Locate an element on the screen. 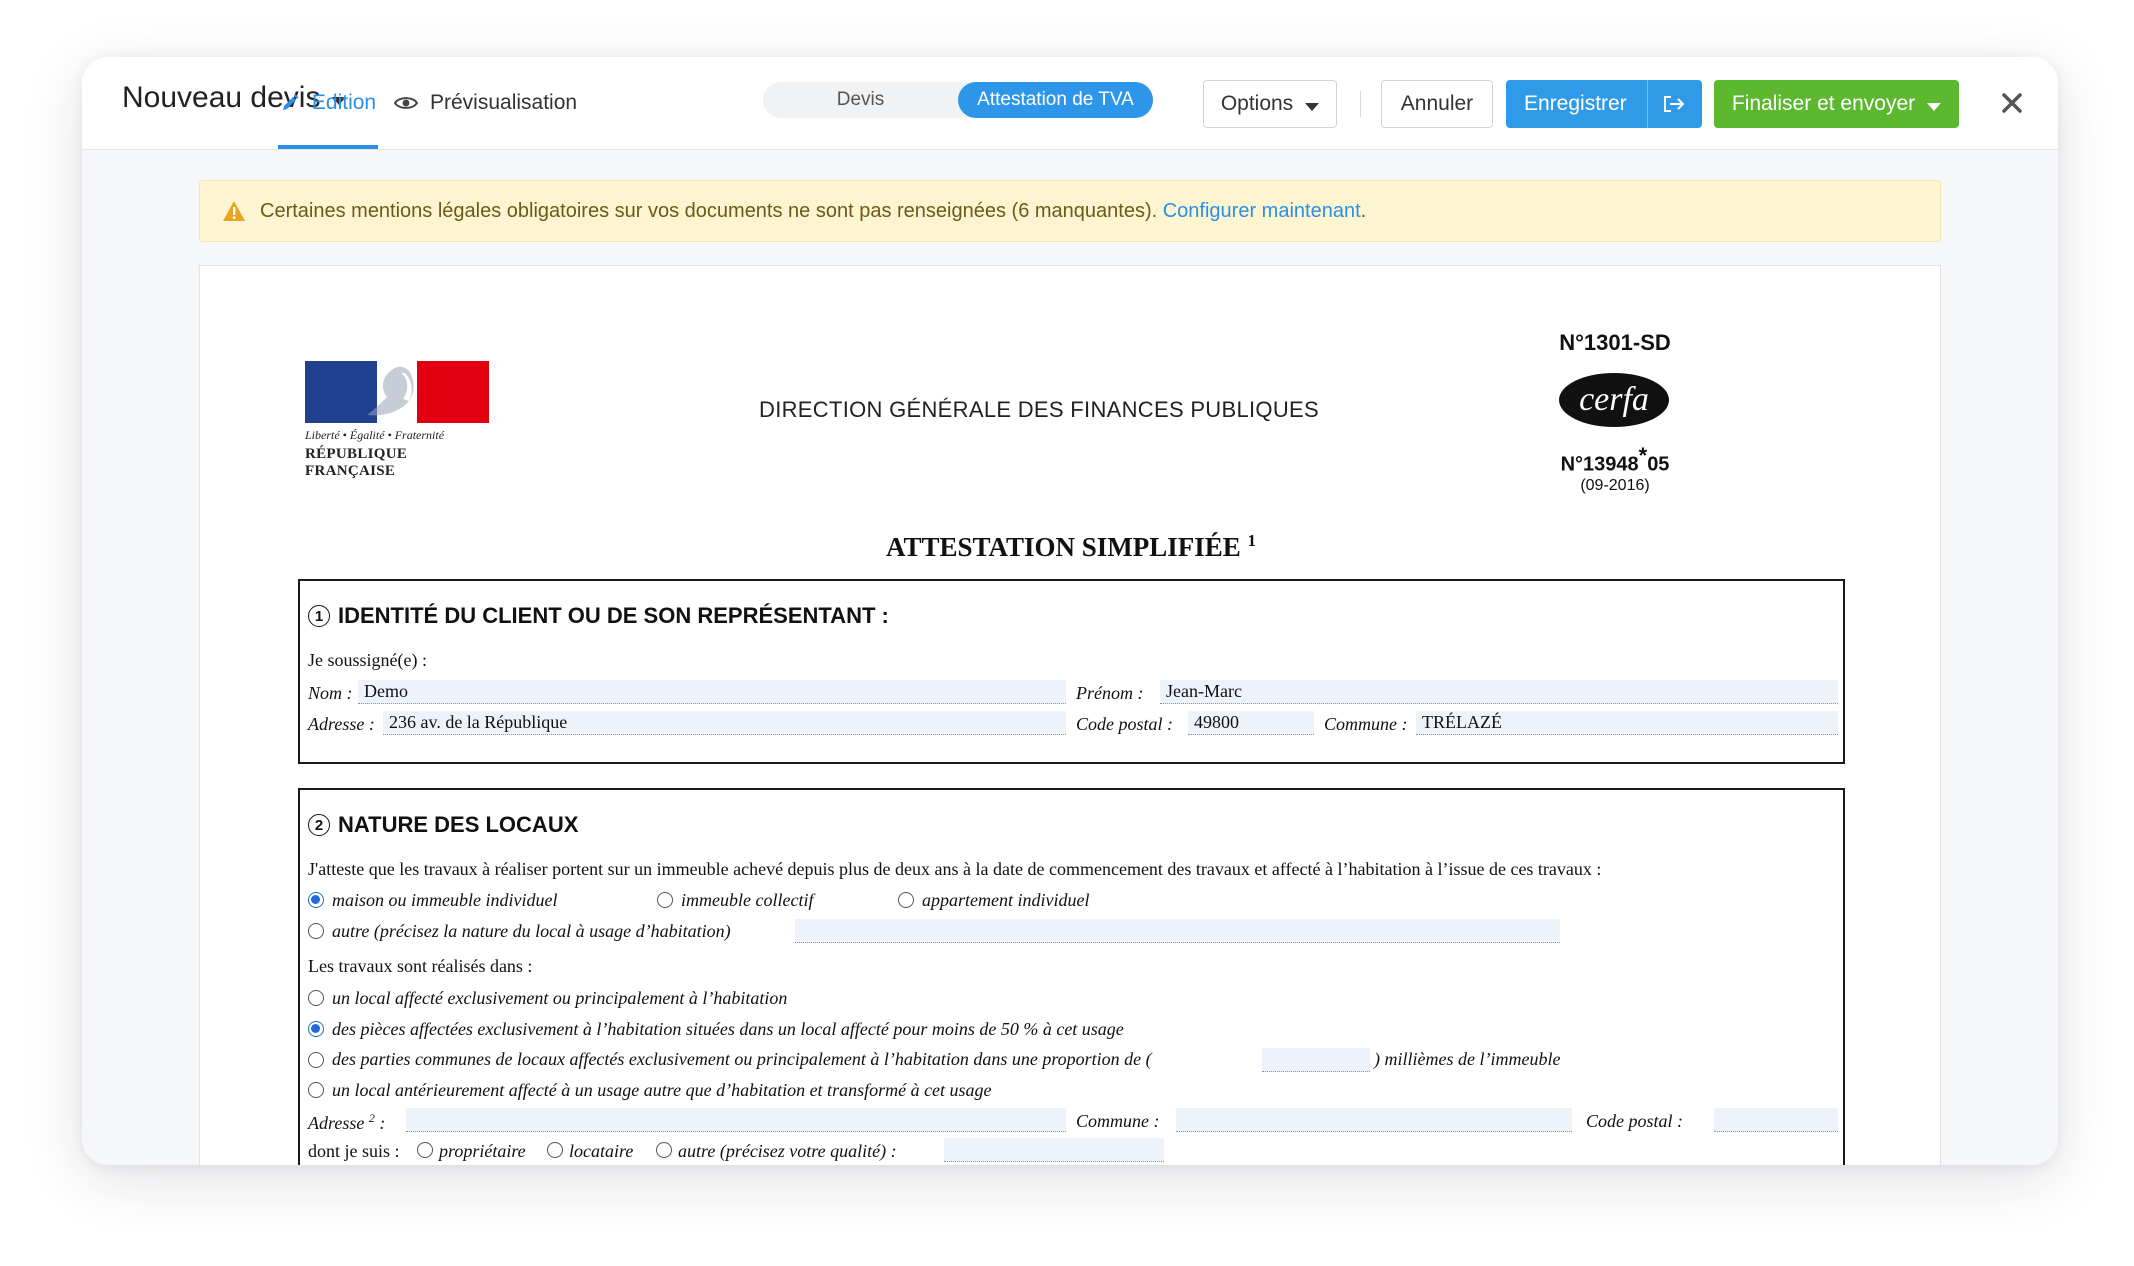 Image resolution: width=2134 pixels, height=1266 pixels. warning-period: . is located at coordinates (1363, 210).